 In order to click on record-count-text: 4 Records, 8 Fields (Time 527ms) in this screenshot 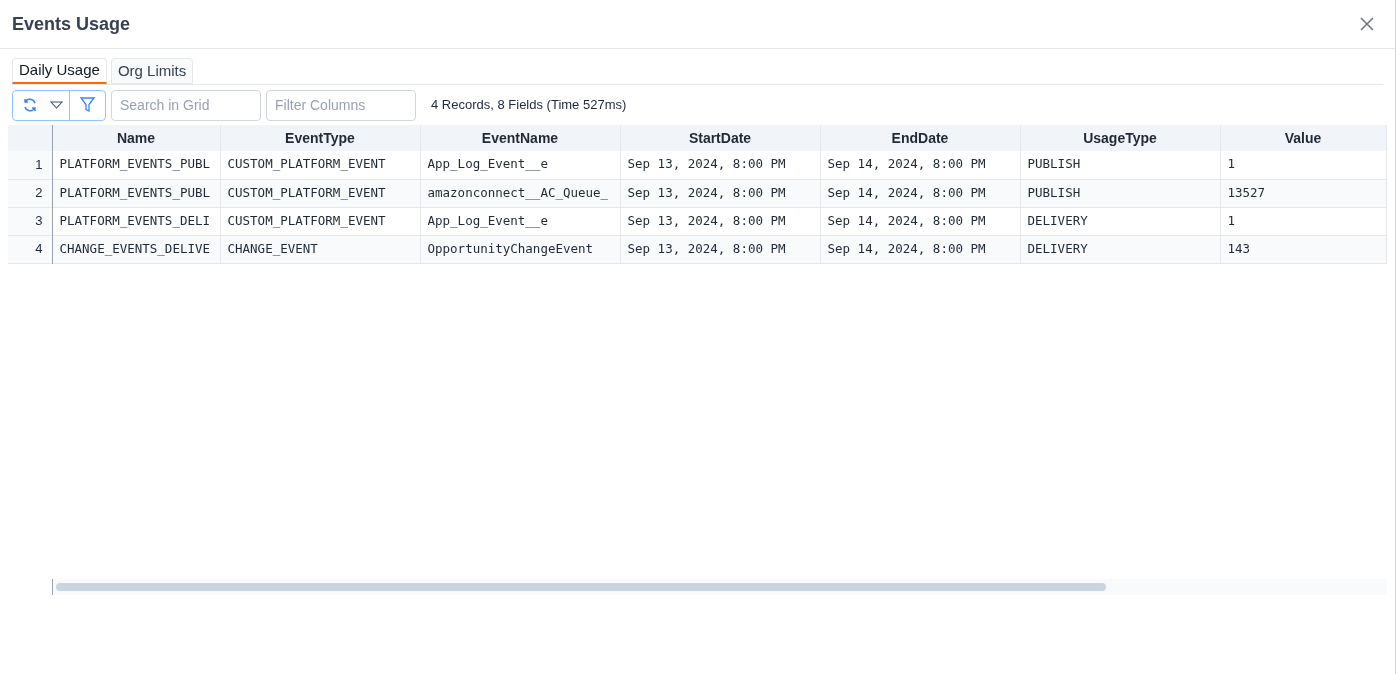, I will do `click(529, 105)`.